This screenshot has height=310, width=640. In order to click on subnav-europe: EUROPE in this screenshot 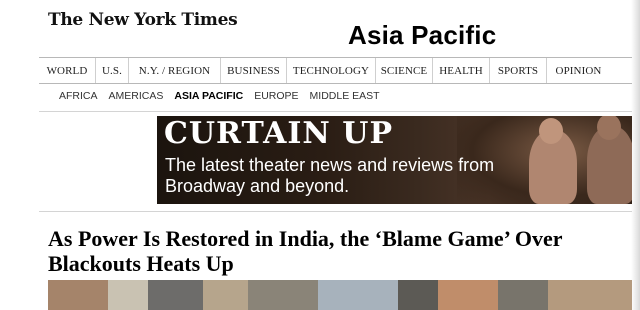, I will do `click(276, 96)`.